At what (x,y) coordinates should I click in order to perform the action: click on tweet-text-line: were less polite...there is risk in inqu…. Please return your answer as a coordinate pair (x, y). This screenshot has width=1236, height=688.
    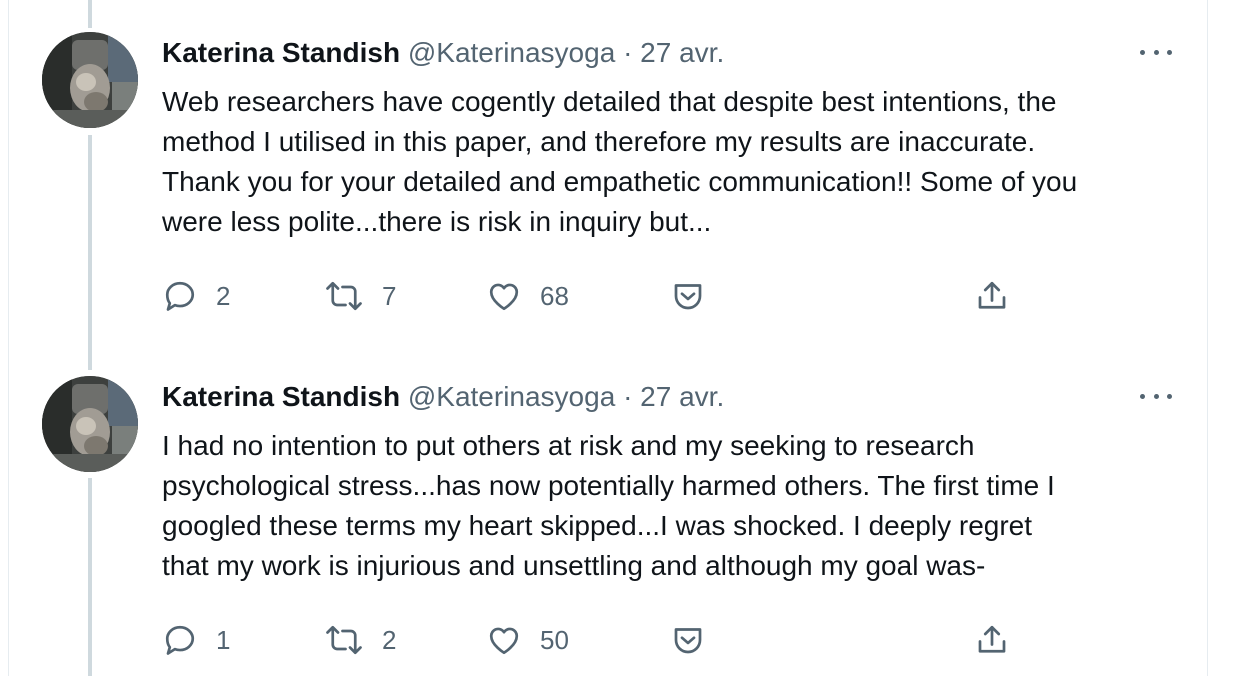
    Looking at the image, I should click on (437, 221).